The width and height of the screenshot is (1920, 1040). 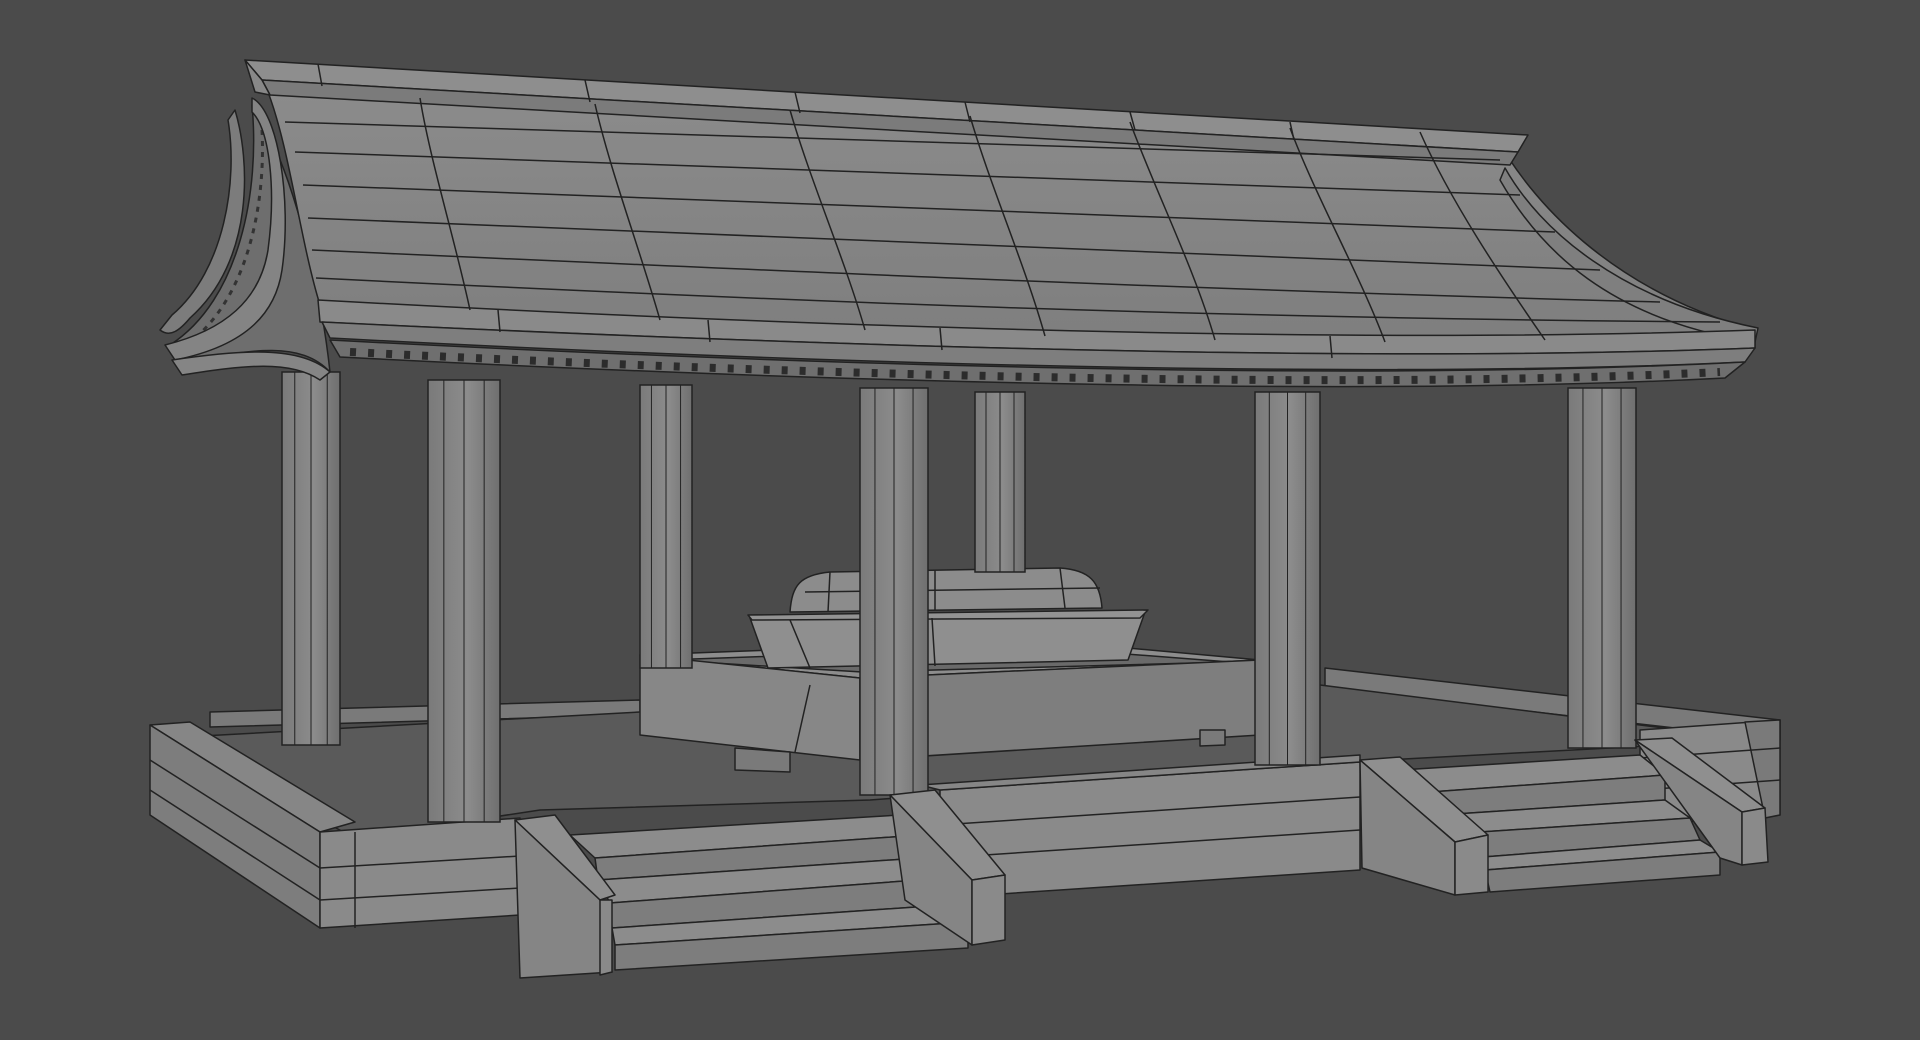 I want to click on platform-left-front, so click(x=420, y=873).